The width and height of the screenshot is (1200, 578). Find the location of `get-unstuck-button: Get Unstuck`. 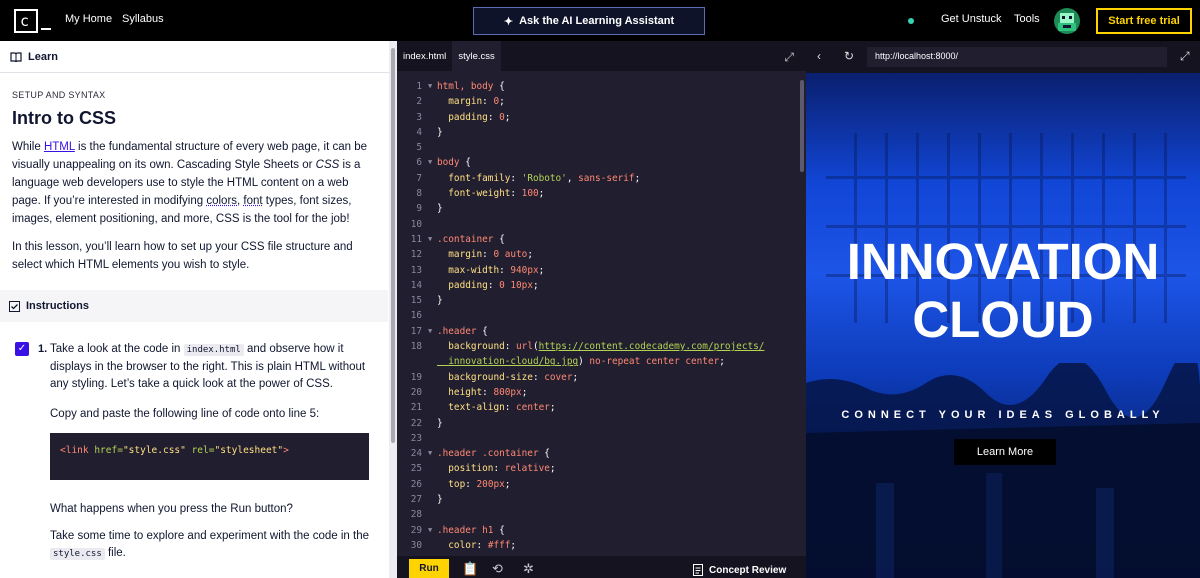

get-unstuck-button: Get Unstuck is located at coordinates (971, 19).